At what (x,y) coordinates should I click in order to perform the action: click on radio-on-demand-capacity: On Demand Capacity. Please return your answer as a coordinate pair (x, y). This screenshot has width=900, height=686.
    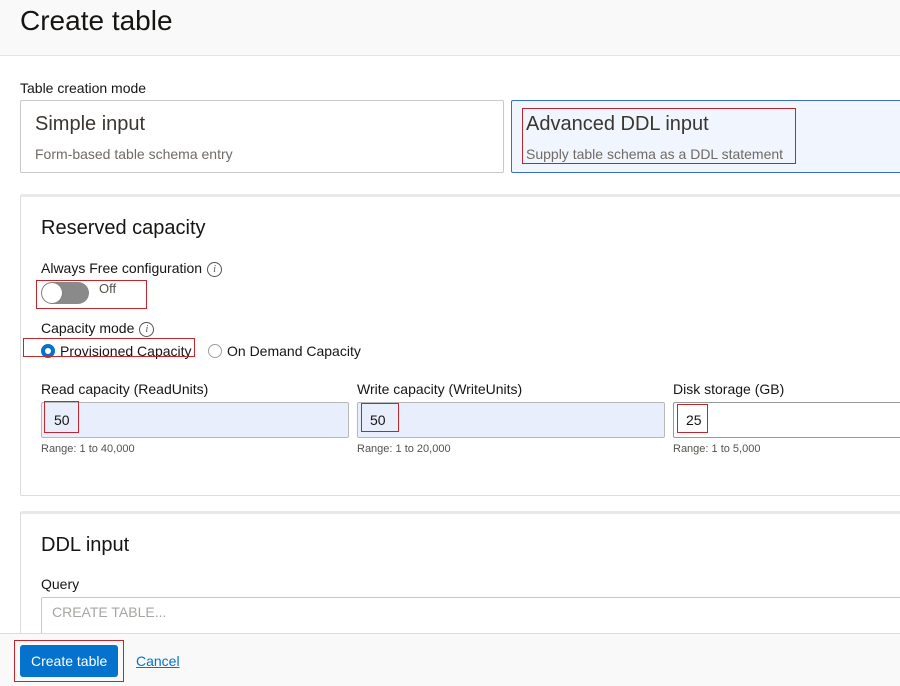
    Looking at the image, I should click on (284, 351).